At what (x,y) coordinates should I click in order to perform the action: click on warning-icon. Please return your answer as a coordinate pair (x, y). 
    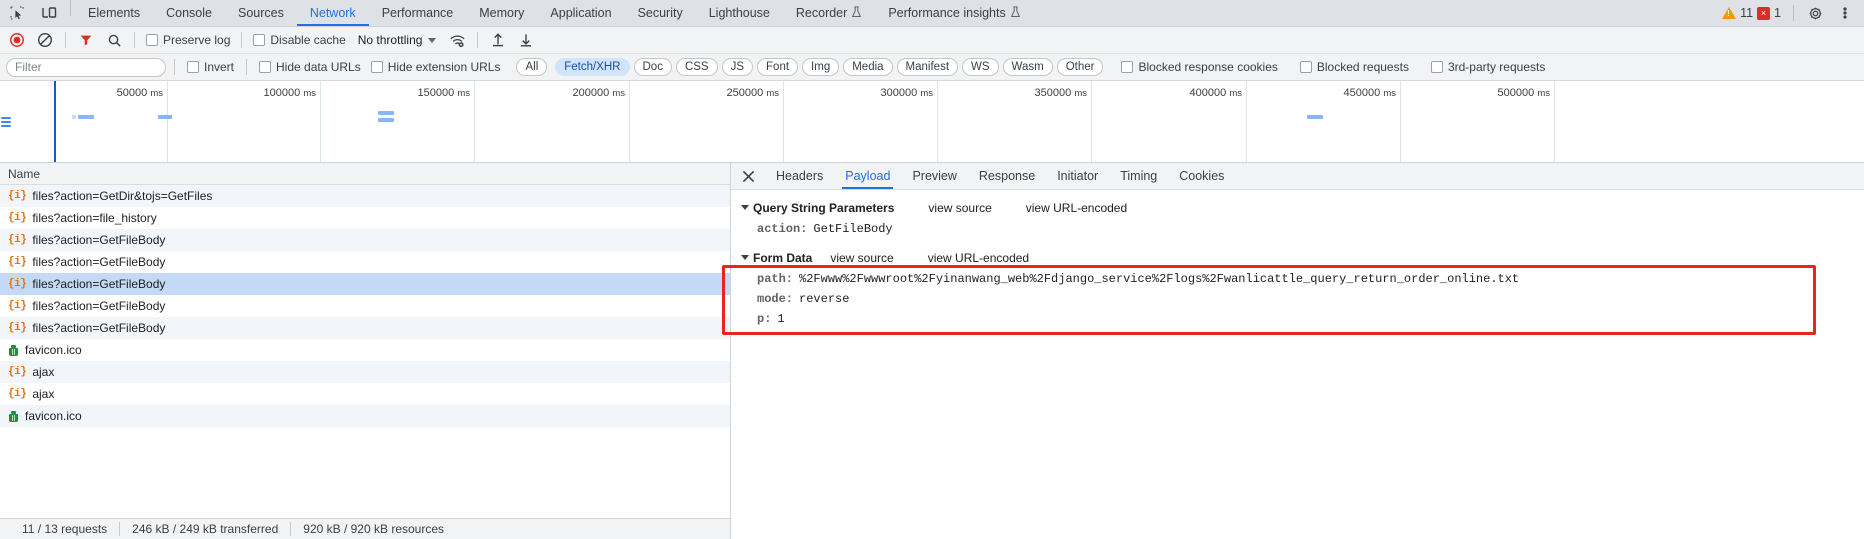
    Looking at the image, I should click on (1729, 13).